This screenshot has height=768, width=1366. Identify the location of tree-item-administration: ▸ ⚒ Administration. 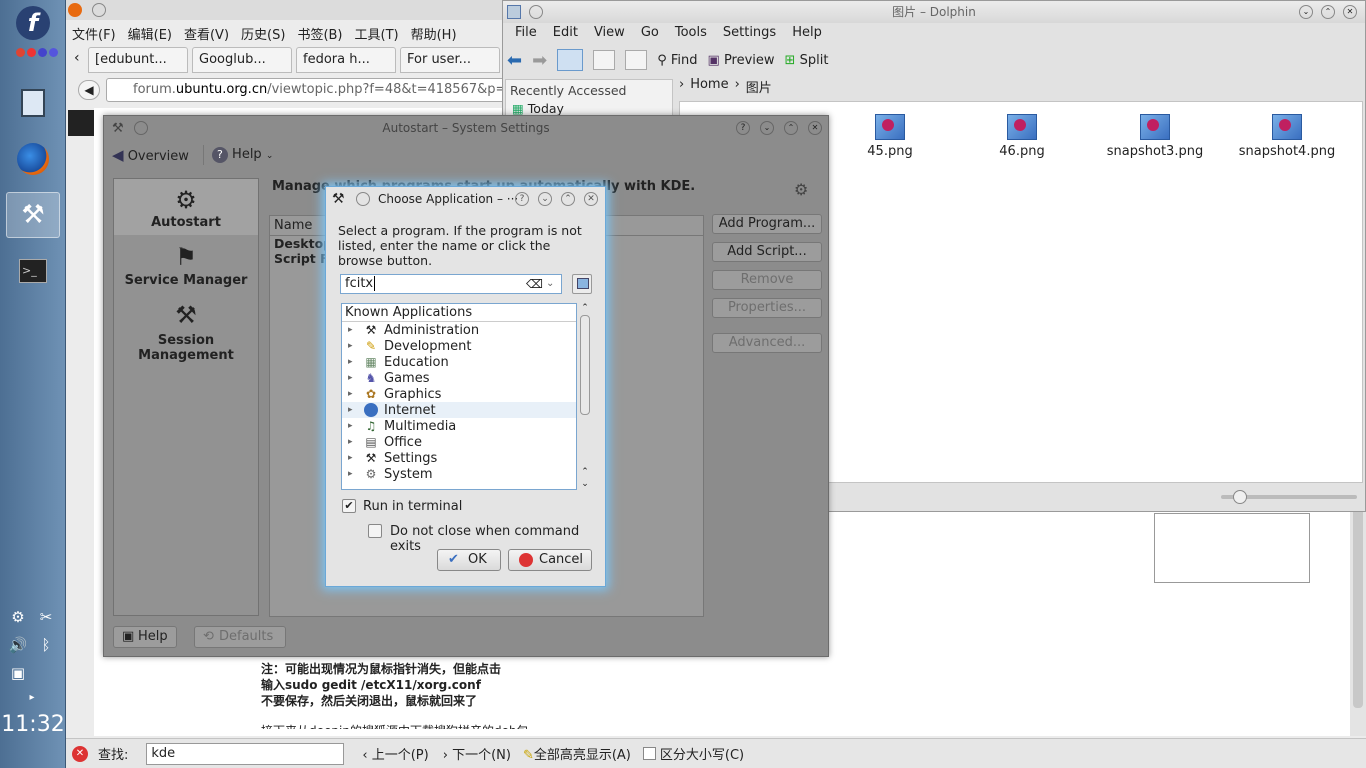
(459, 330).